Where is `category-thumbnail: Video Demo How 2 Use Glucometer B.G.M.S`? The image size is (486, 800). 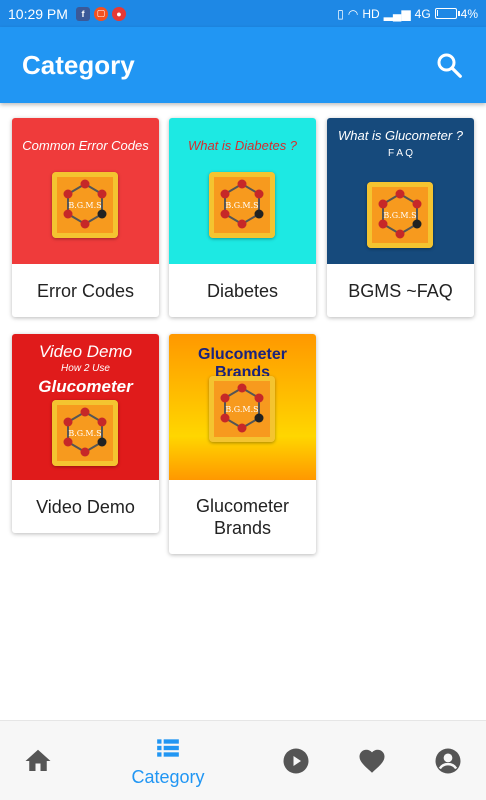
category-thumbnail: Video Demo How 2 Use Glucometer B.G.M.S is located at coordinates (85, 407).